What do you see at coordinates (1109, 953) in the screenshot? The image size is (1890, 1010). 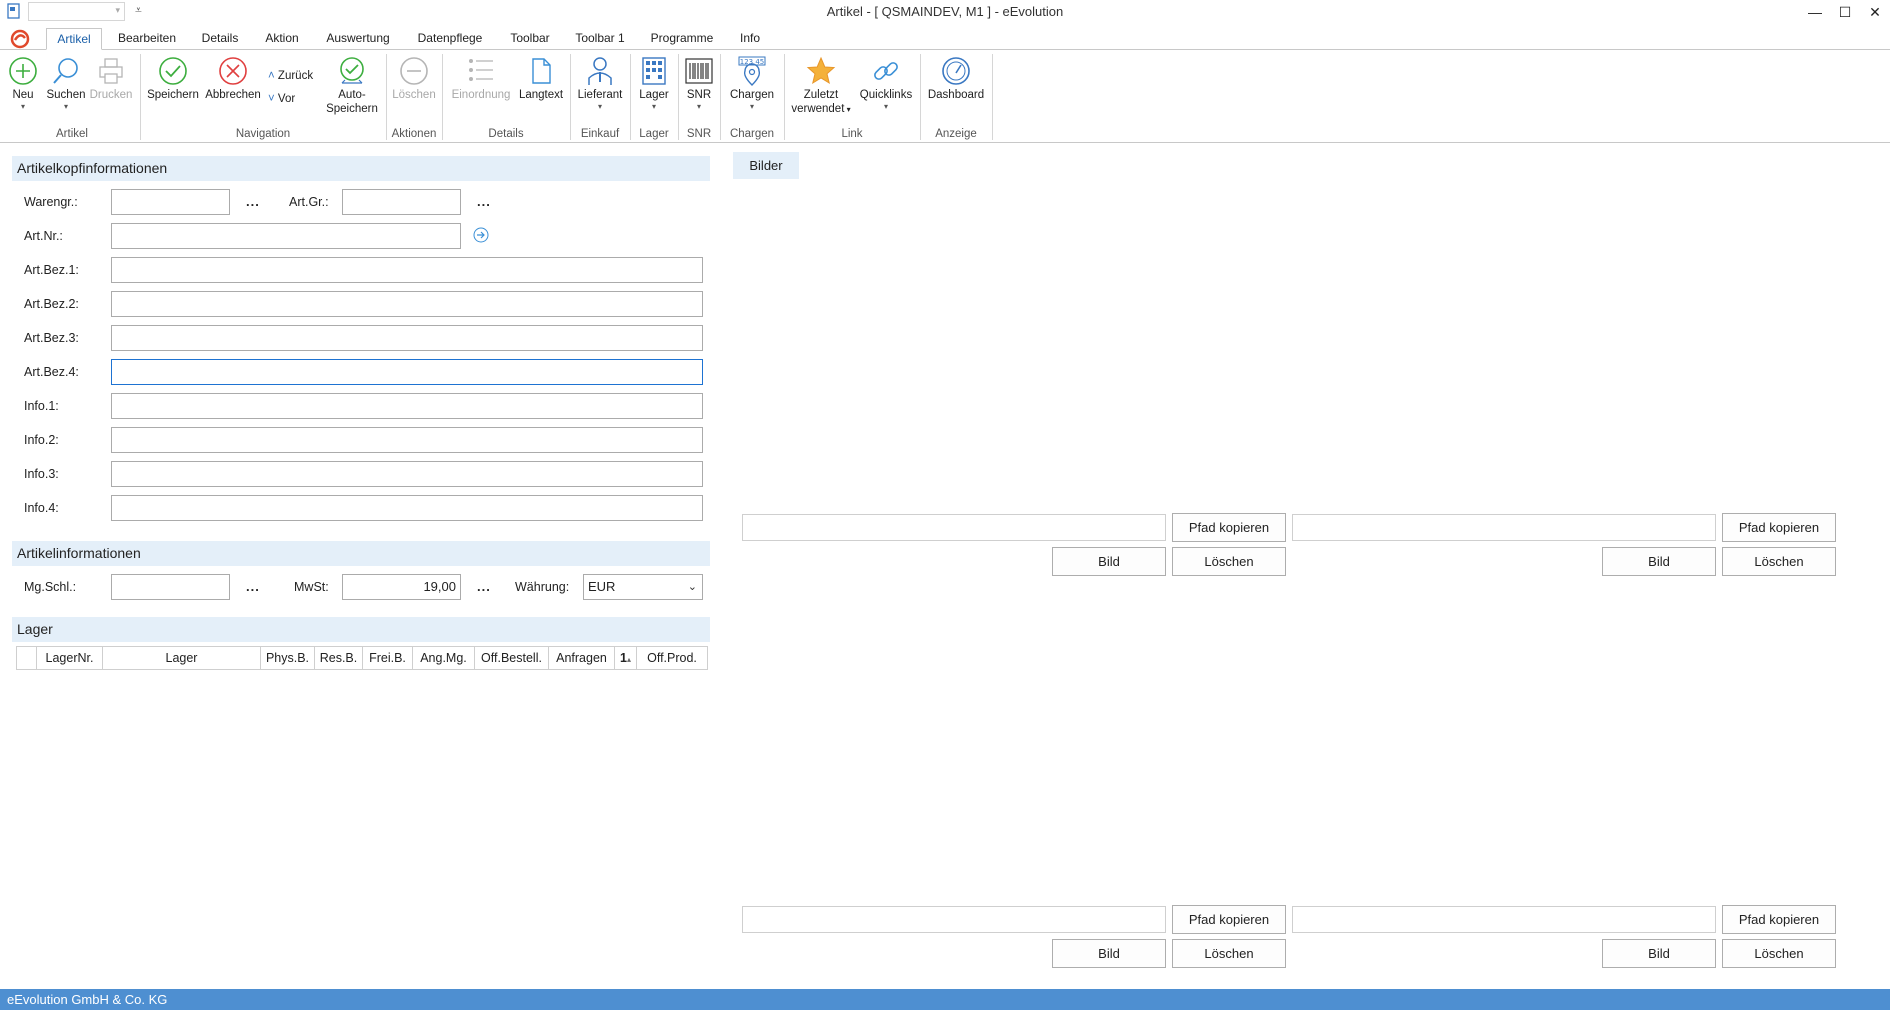 I see `bild-button-3: Bild` at bounding box center [1109, 953].